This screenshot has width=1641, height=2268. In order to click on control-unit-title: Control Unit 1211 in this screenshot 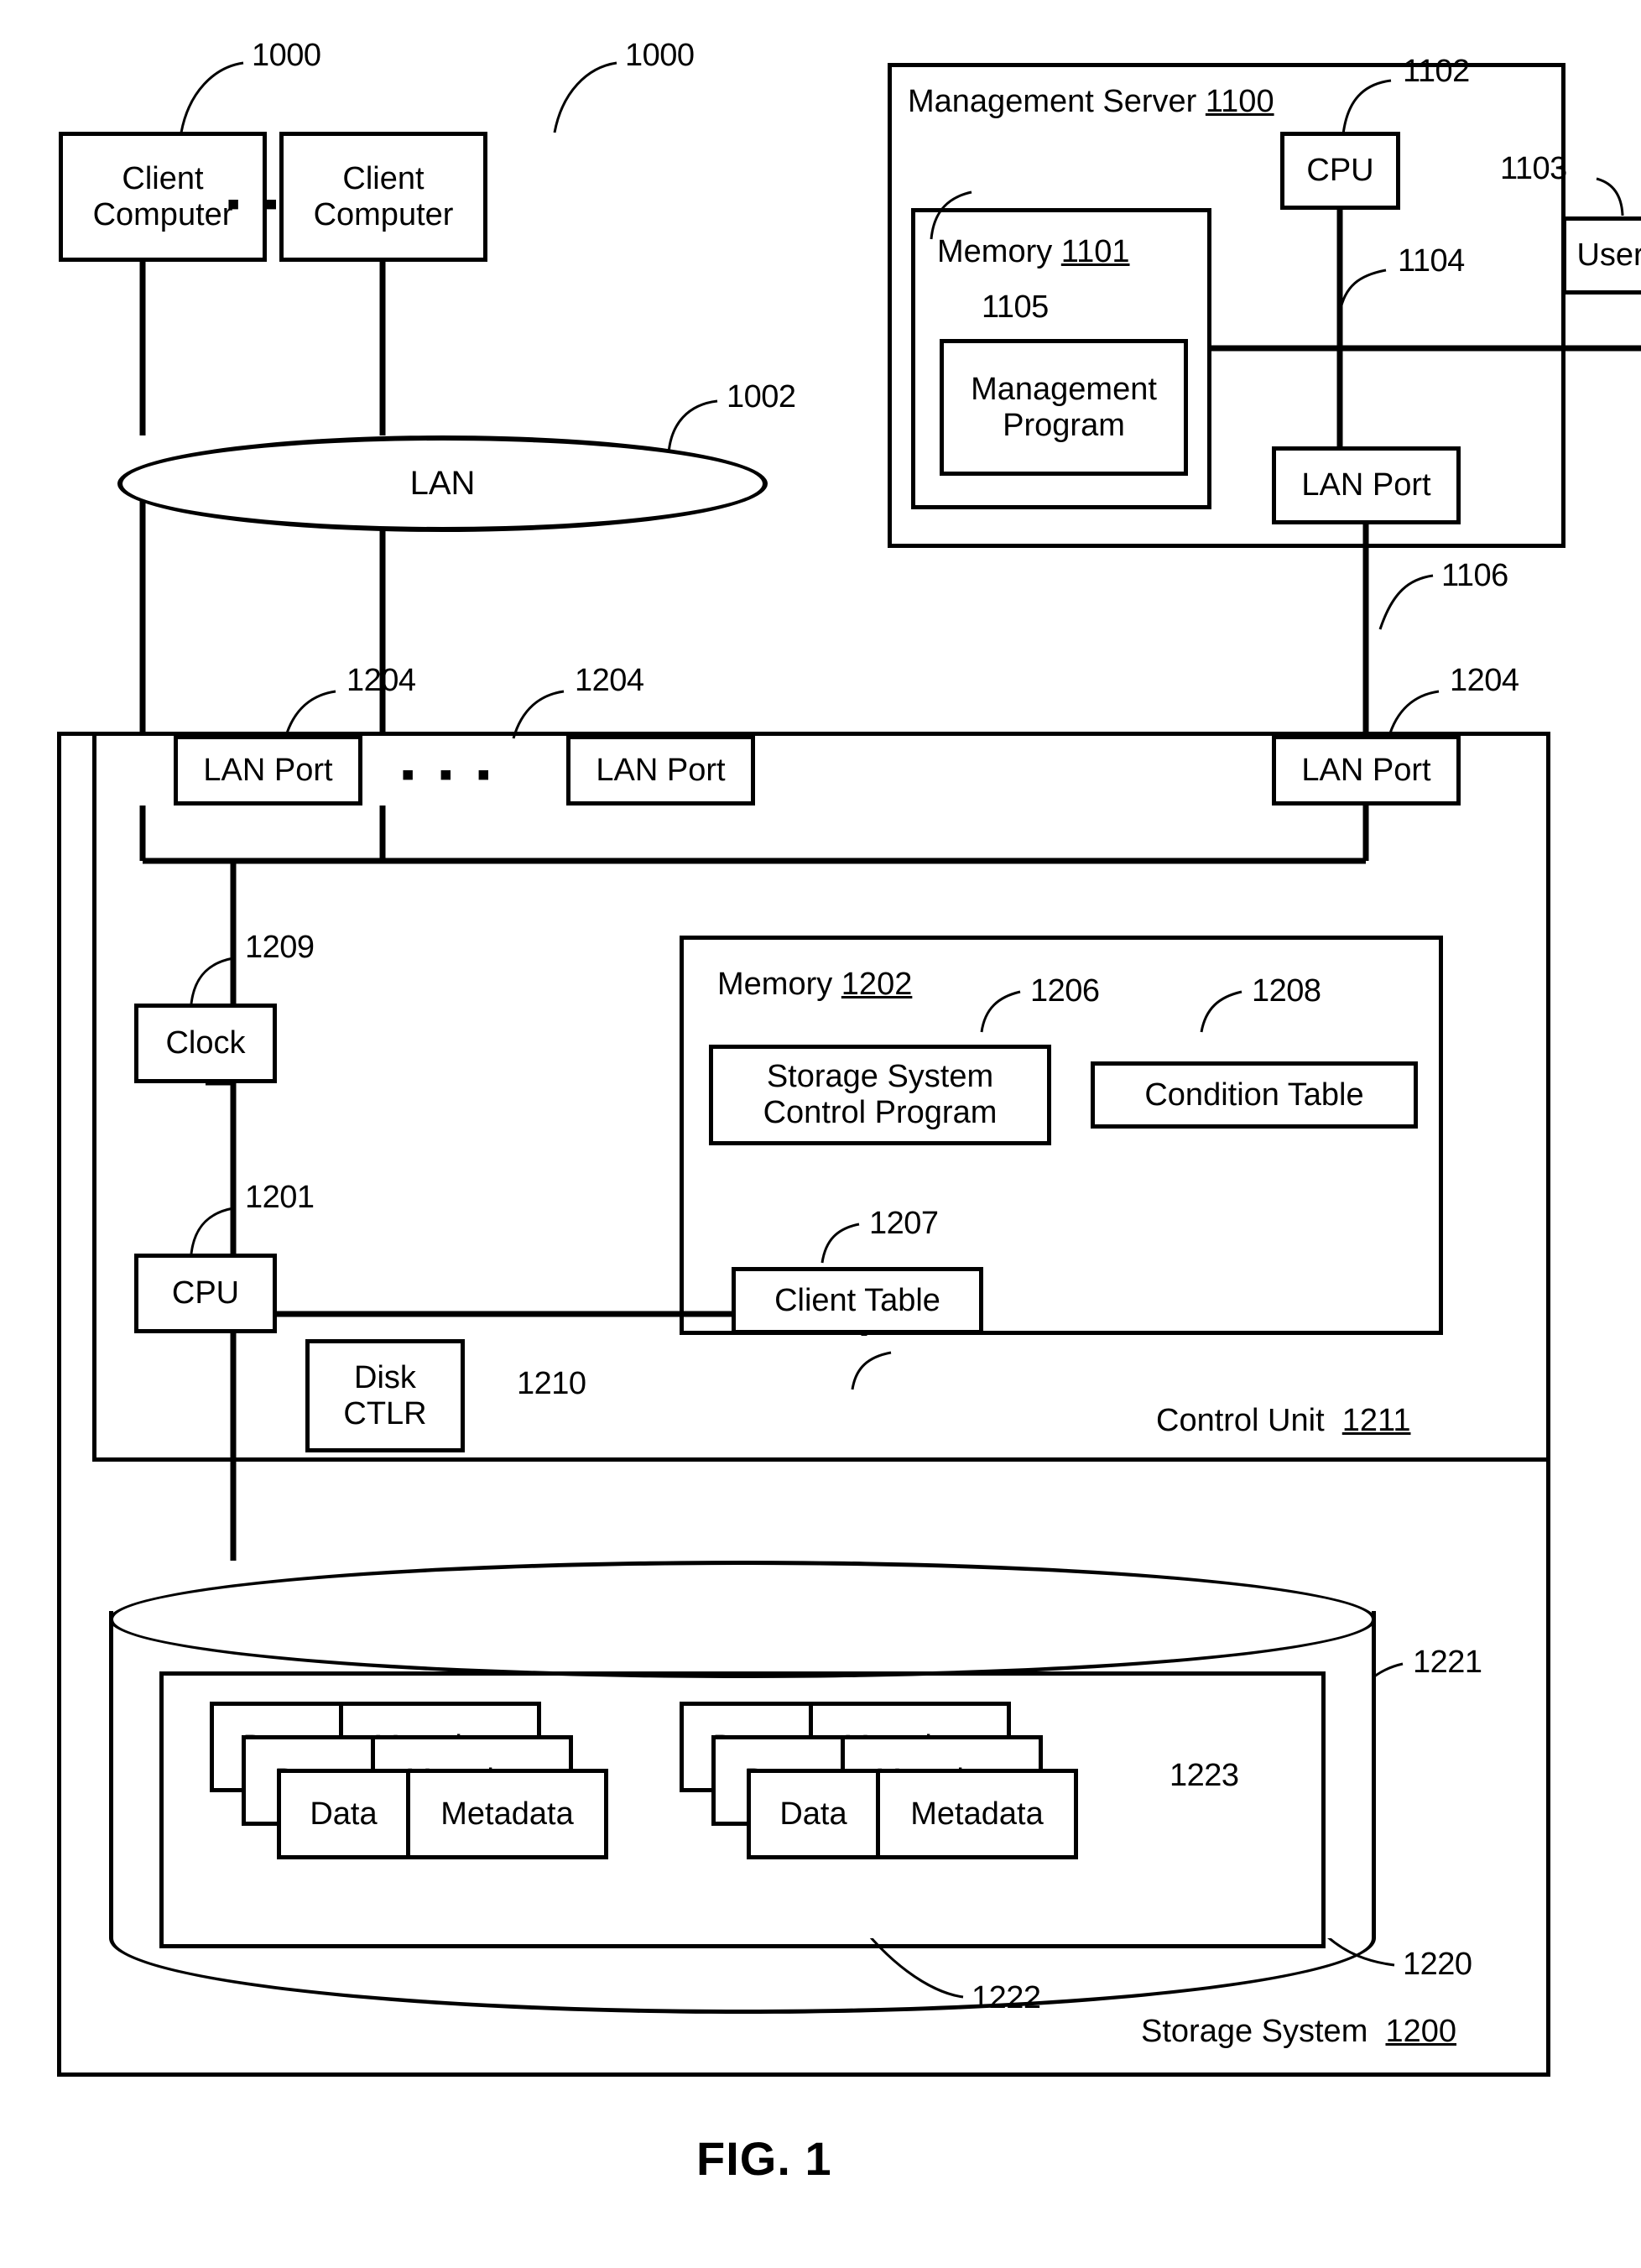, I will do `click(1283, 1421)`.